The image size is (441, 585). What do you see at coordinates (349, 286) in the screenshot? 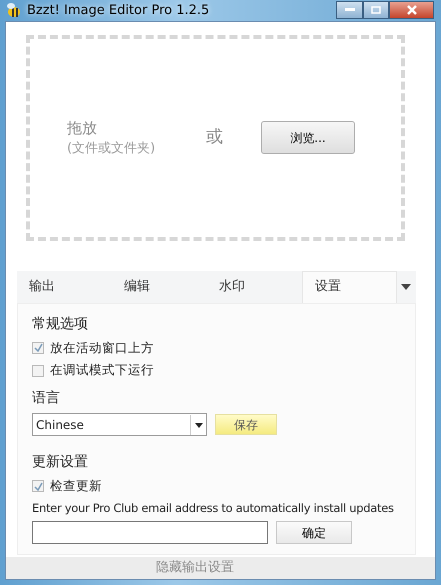
I see `tab: 设置` at bounding box center [349, 286].